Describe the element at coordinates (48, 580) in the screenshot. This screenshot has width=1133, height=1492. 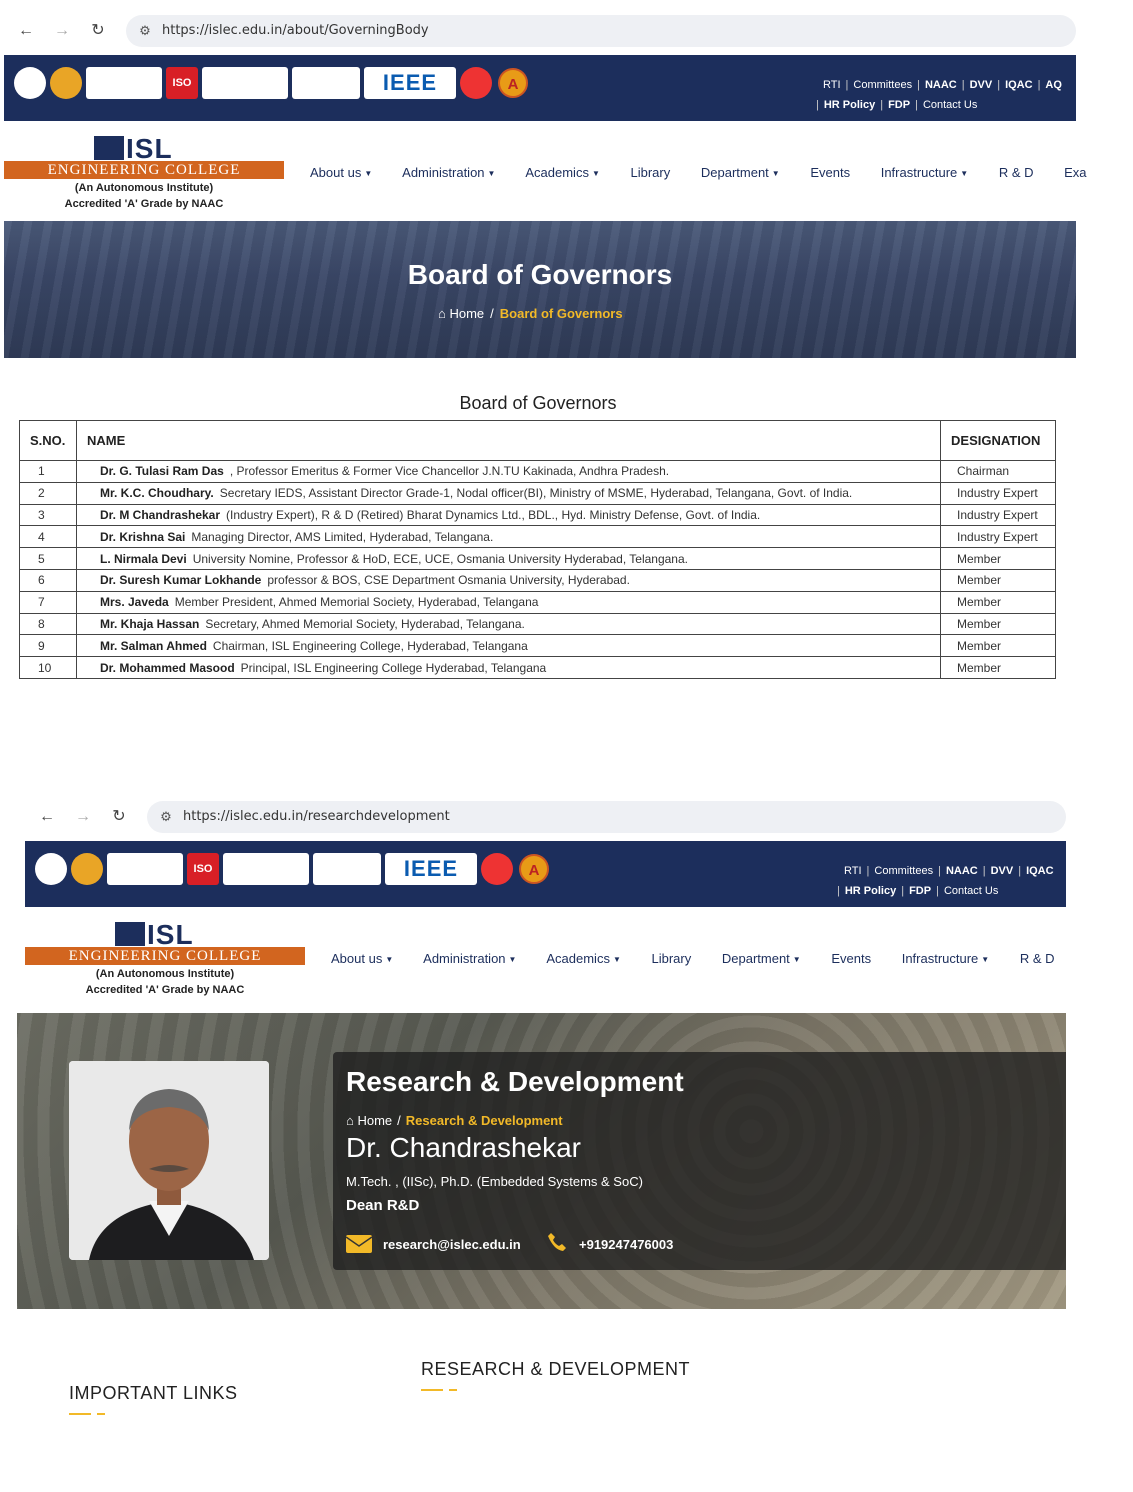
I see `cell-sno: 6` at that location.